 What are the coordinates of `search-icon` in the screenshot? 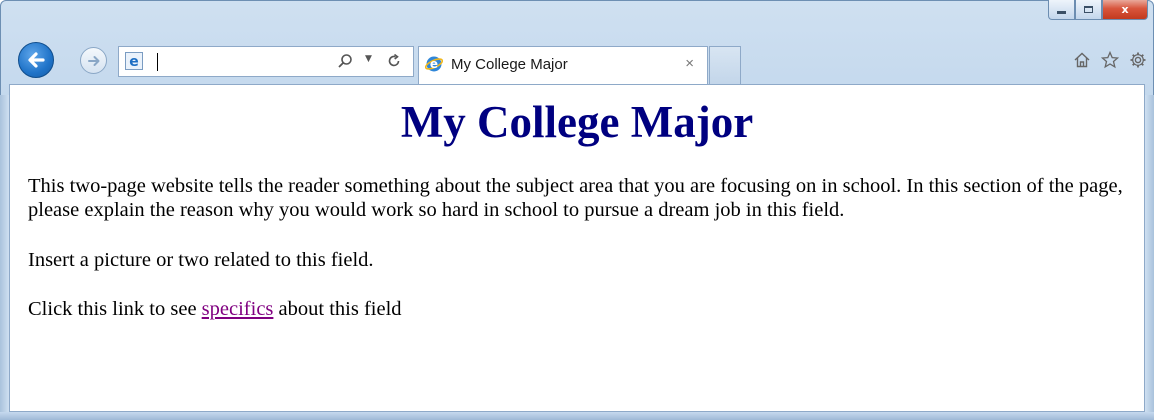 It's located at (345, 61).